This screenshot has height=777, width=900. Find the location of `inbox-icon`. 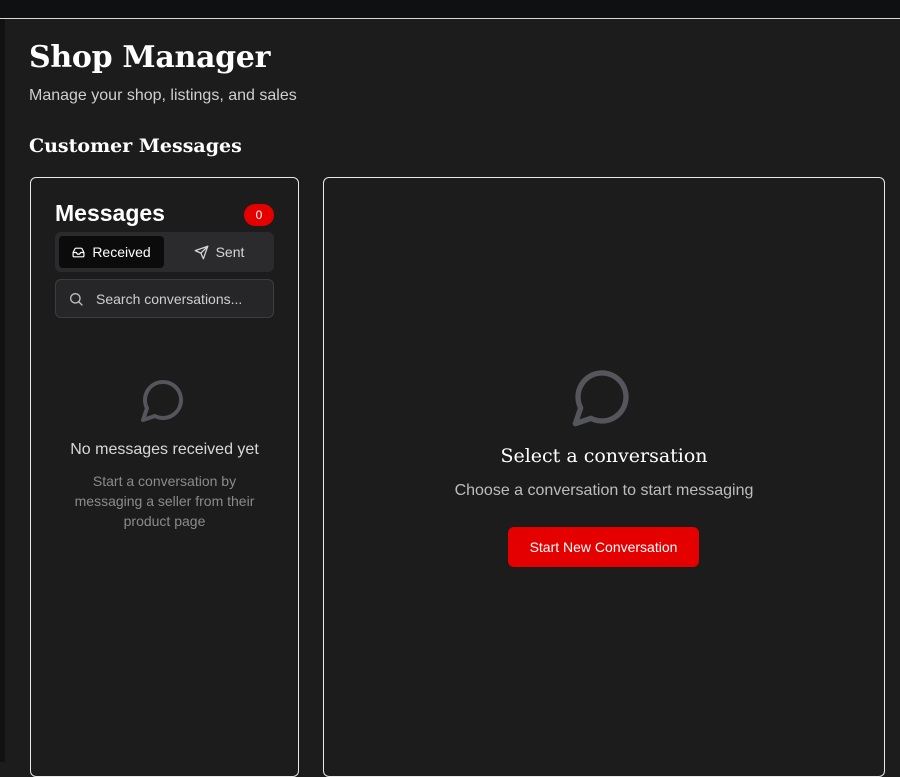

inbox-icon is located at coordinates (78, 252).